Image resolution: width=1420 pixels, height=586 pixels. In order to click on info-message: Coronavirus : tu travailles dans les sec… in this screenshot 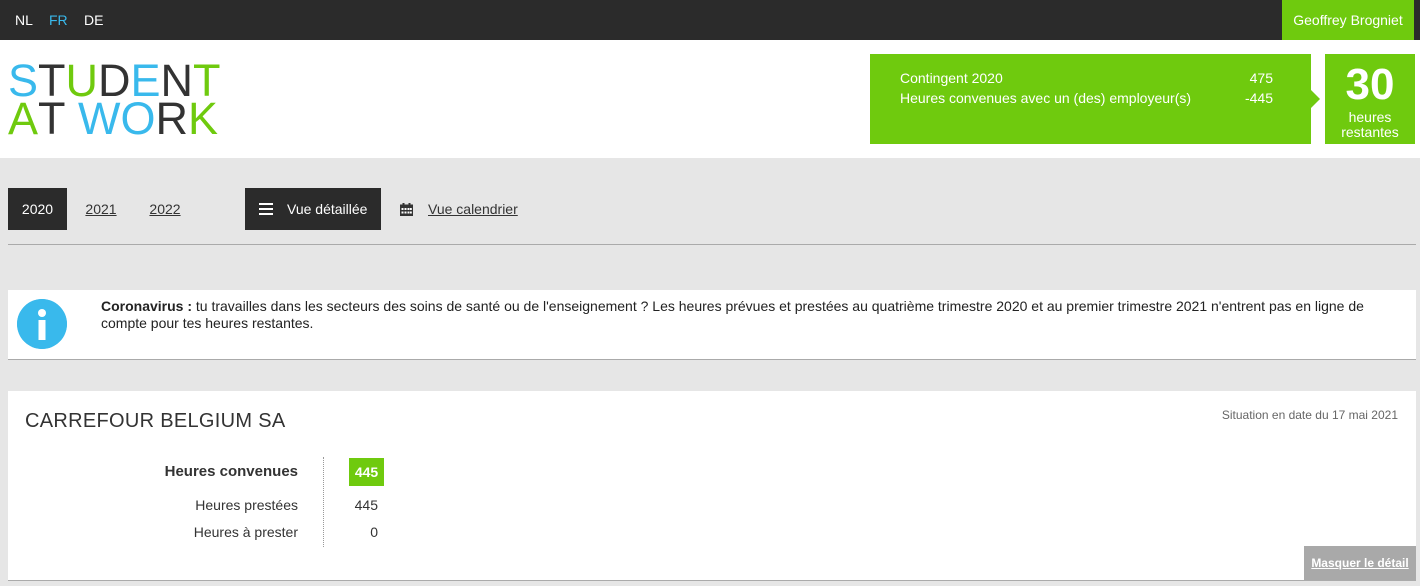, I will do `click(738, 315)`.